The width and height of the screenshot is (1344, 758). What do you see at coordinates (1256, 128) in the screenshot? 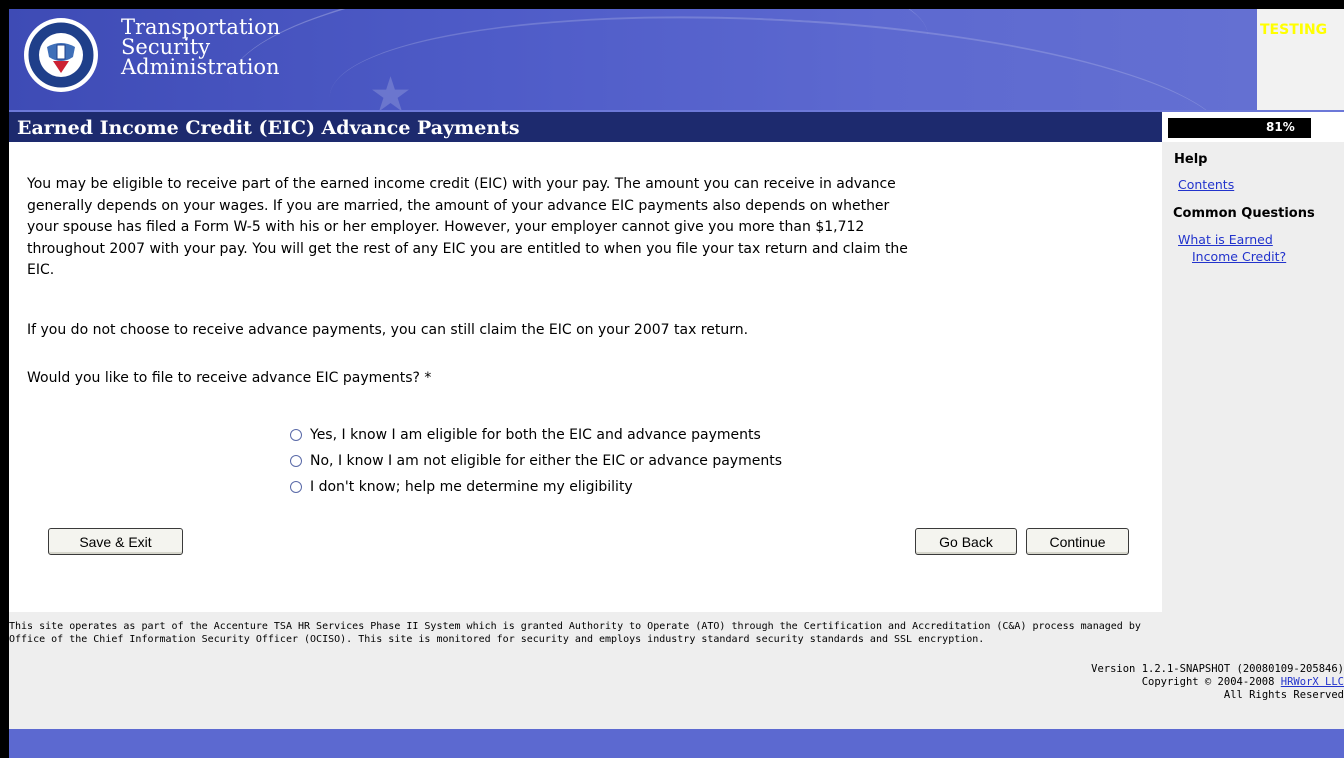
I see `progress-bar: 81%` at bounding box center [1256, 128].